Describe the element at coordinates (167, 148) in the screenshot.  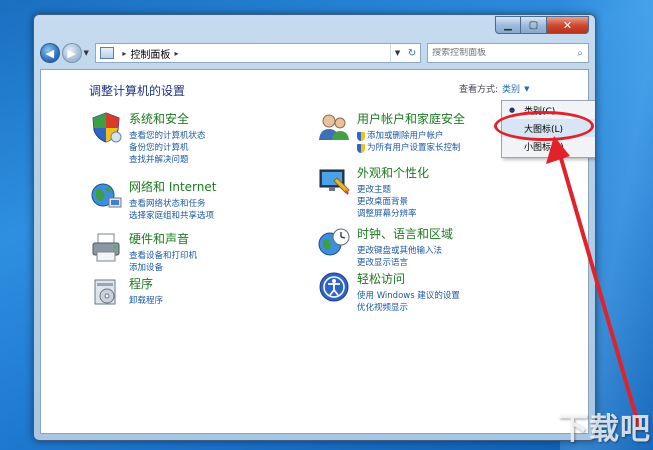
I see `link-backup-computer: 备份您的计算机` at that location.